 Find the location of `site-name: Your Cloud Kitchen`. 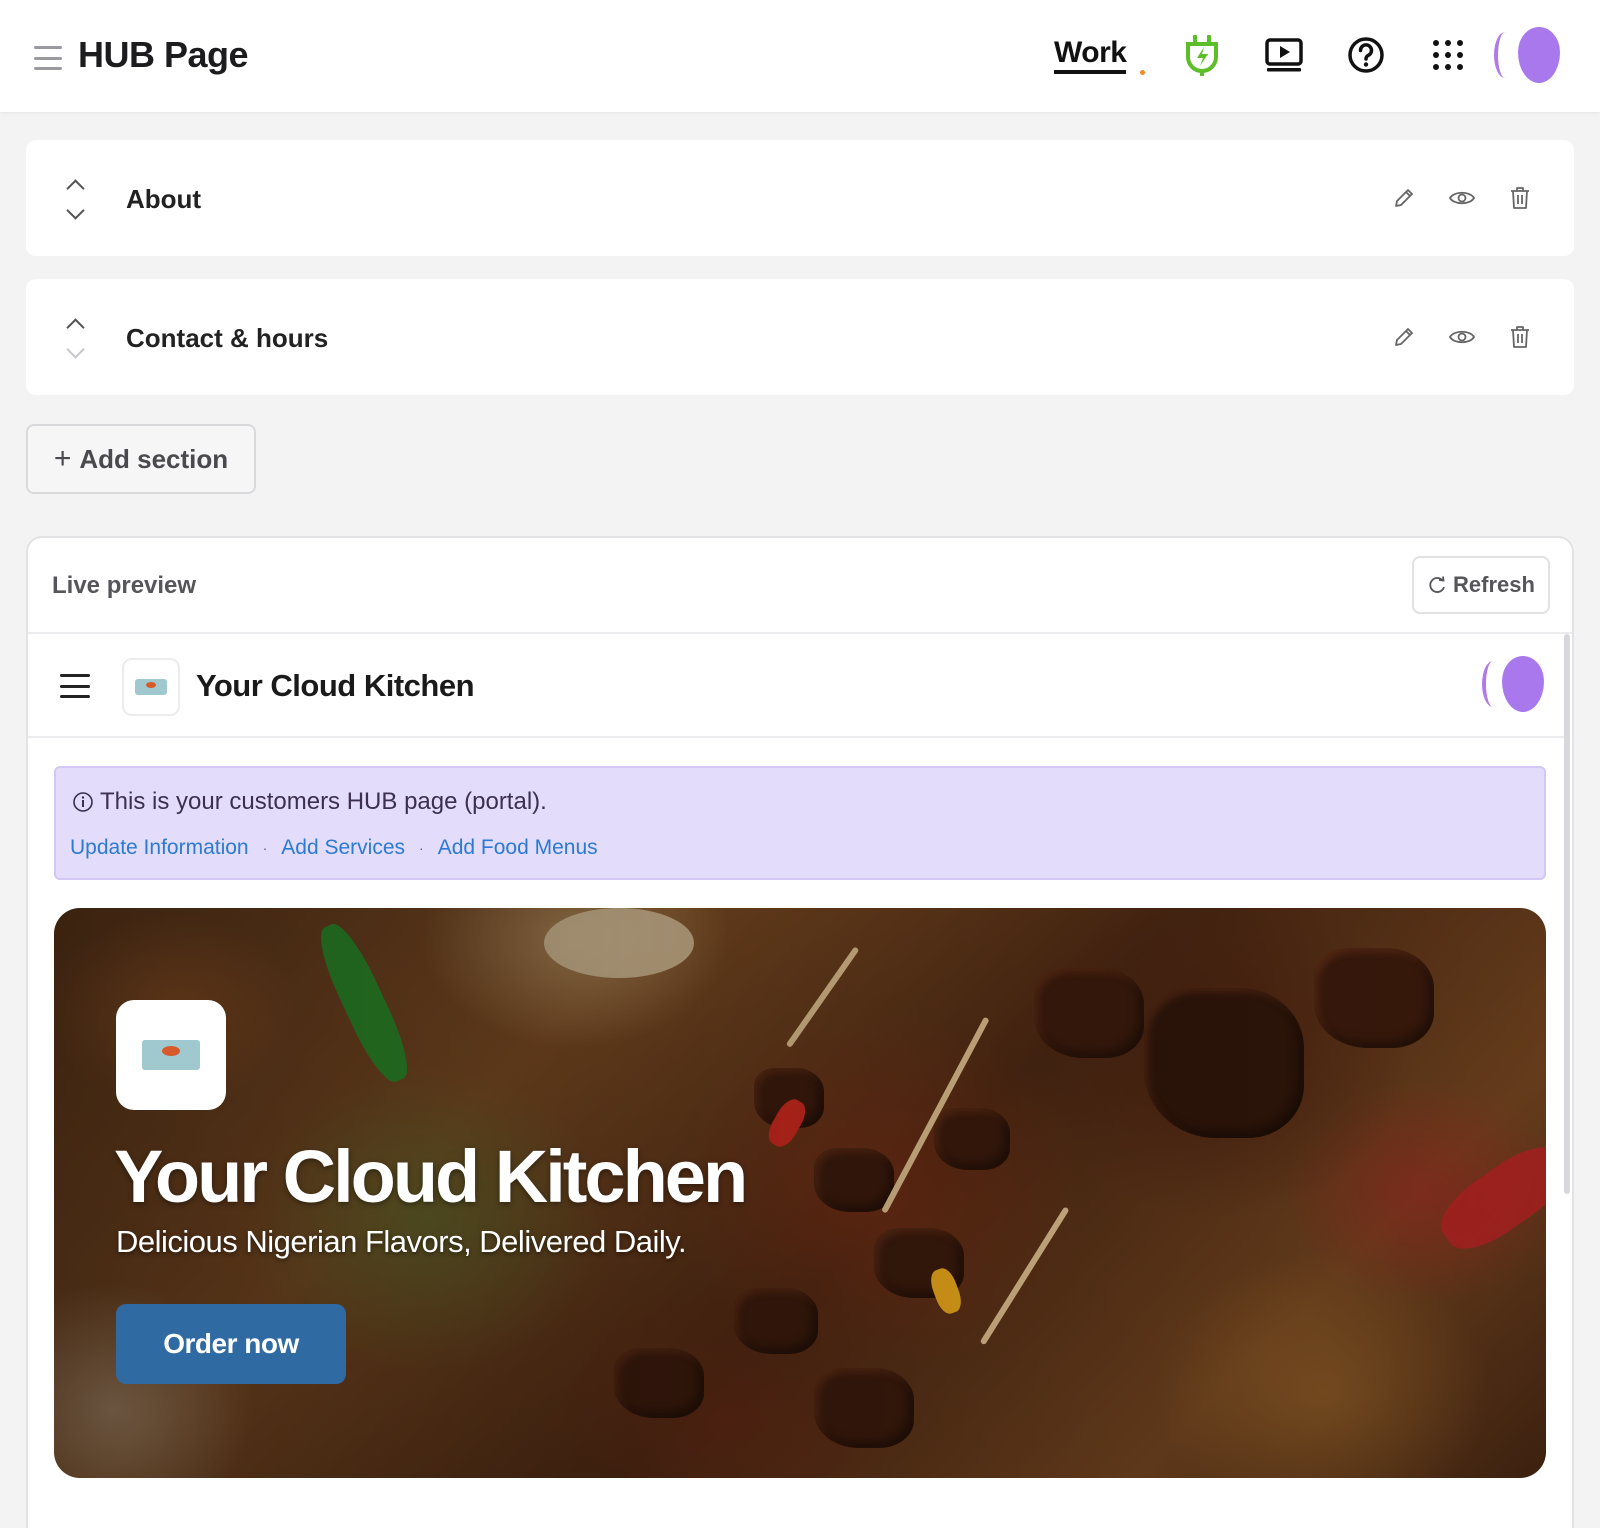

site-name: Your Cloud Kitchen is located at coordinates (335, 685).